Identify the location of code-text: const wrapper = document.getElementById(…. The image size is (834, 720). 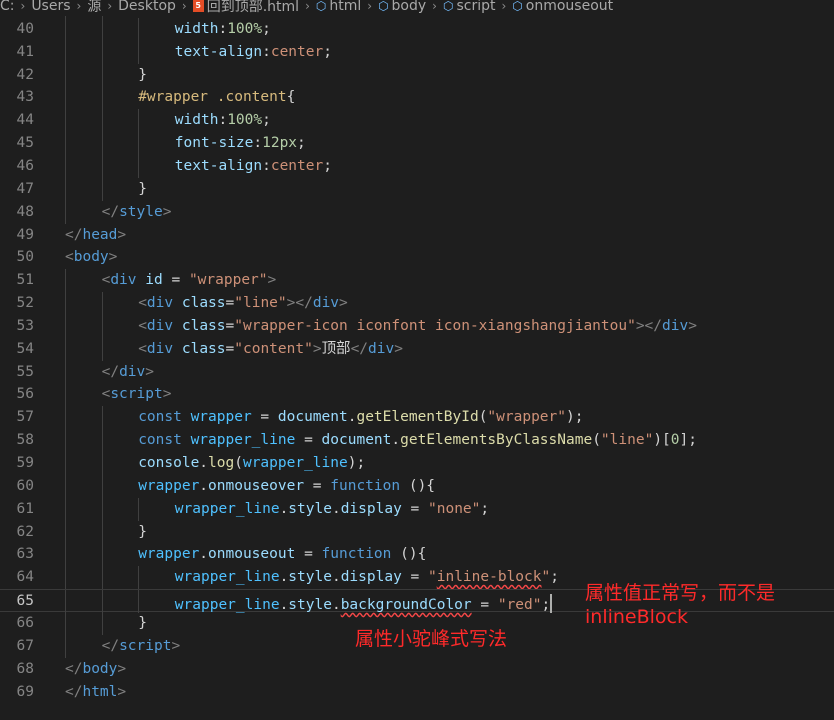
(360, 417).